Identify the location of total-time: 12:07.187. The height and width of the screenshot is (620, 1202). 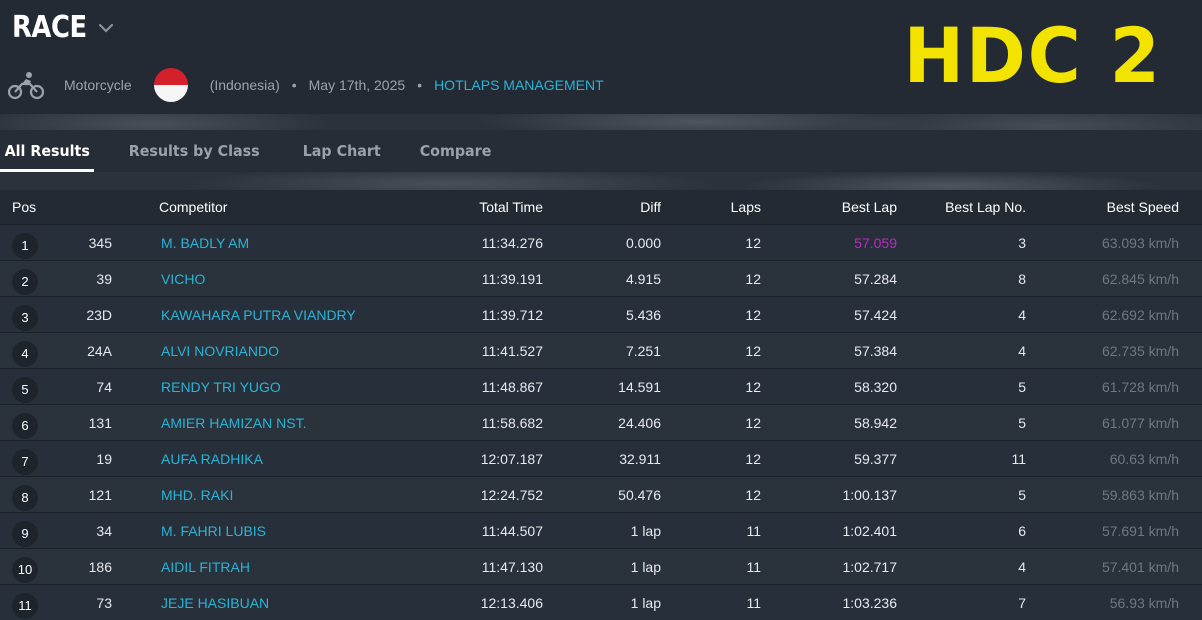
(511, 458).